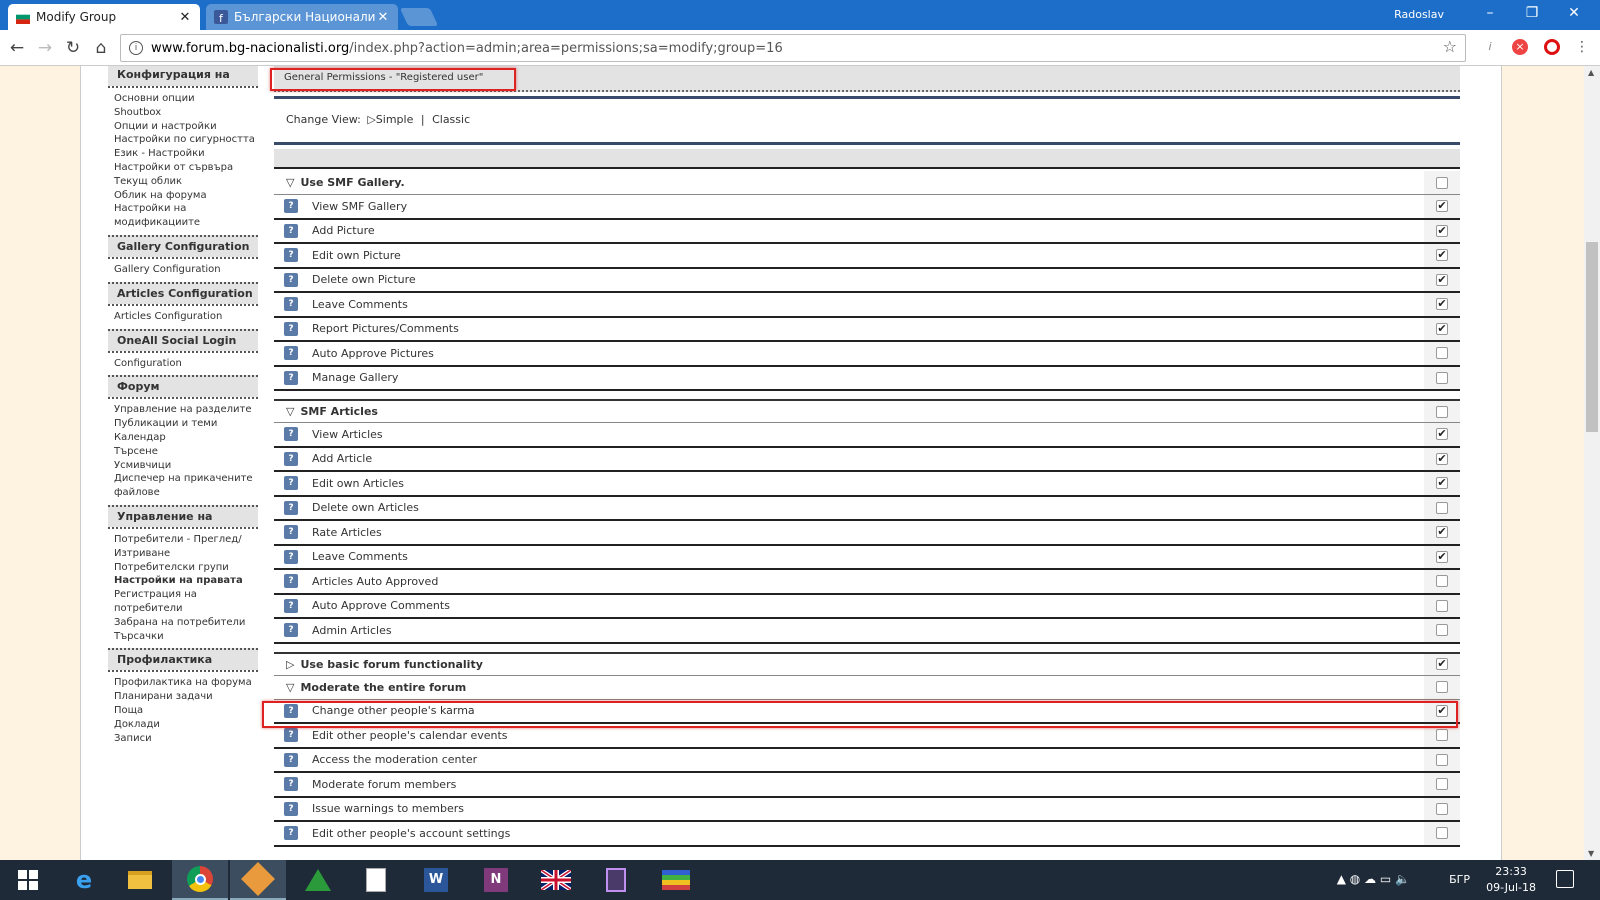 The width and height of the screenshot is (1600, 900). I want to click on permission-group-title: Moderate the entire forum, so click(383, 687).